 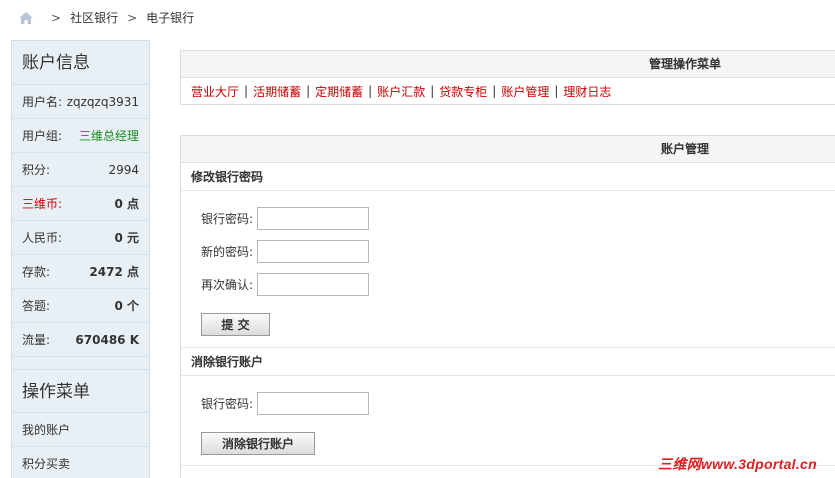 What do you see at coordinates (339, 91) in the screenshot?
I see `nav-link-fixed-savings: 定期储蓄` at bounding box center [339, 91].